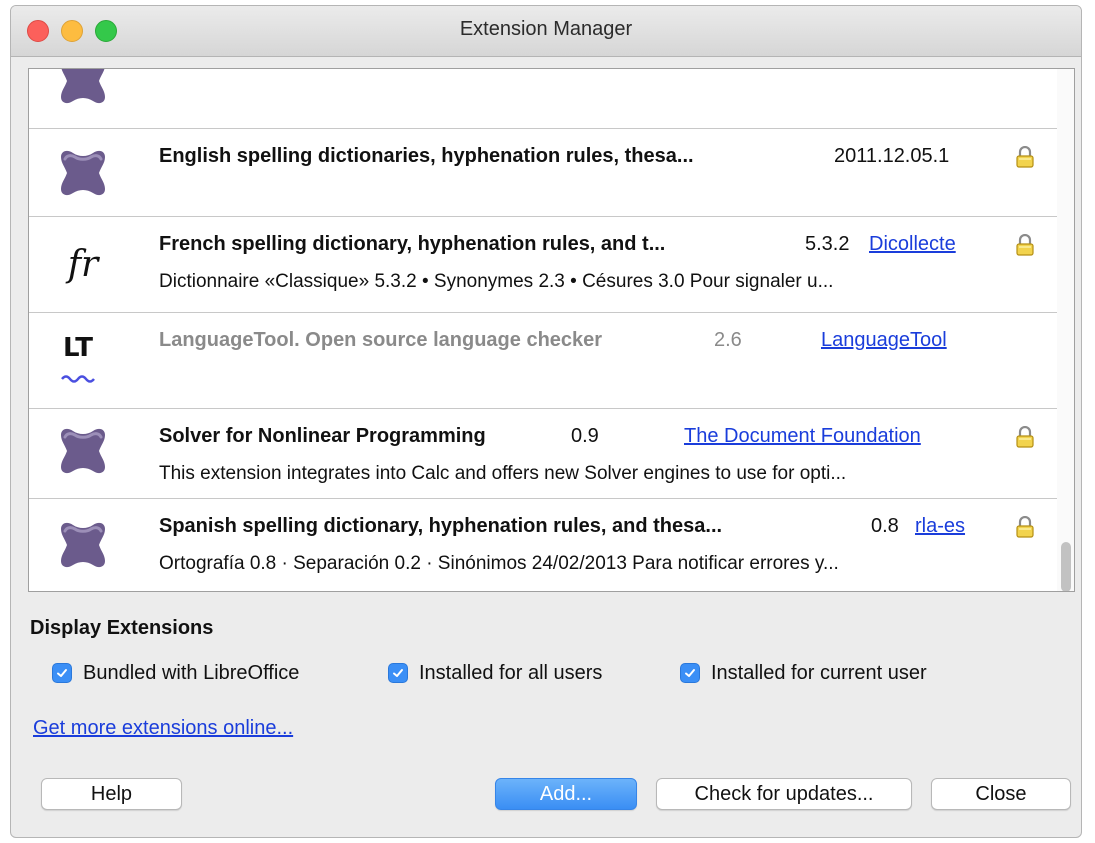  What do you see at coordinates (728, 340) in the screenshot?
I see `extension-version: 2.6` at bounding box center [728, 340].